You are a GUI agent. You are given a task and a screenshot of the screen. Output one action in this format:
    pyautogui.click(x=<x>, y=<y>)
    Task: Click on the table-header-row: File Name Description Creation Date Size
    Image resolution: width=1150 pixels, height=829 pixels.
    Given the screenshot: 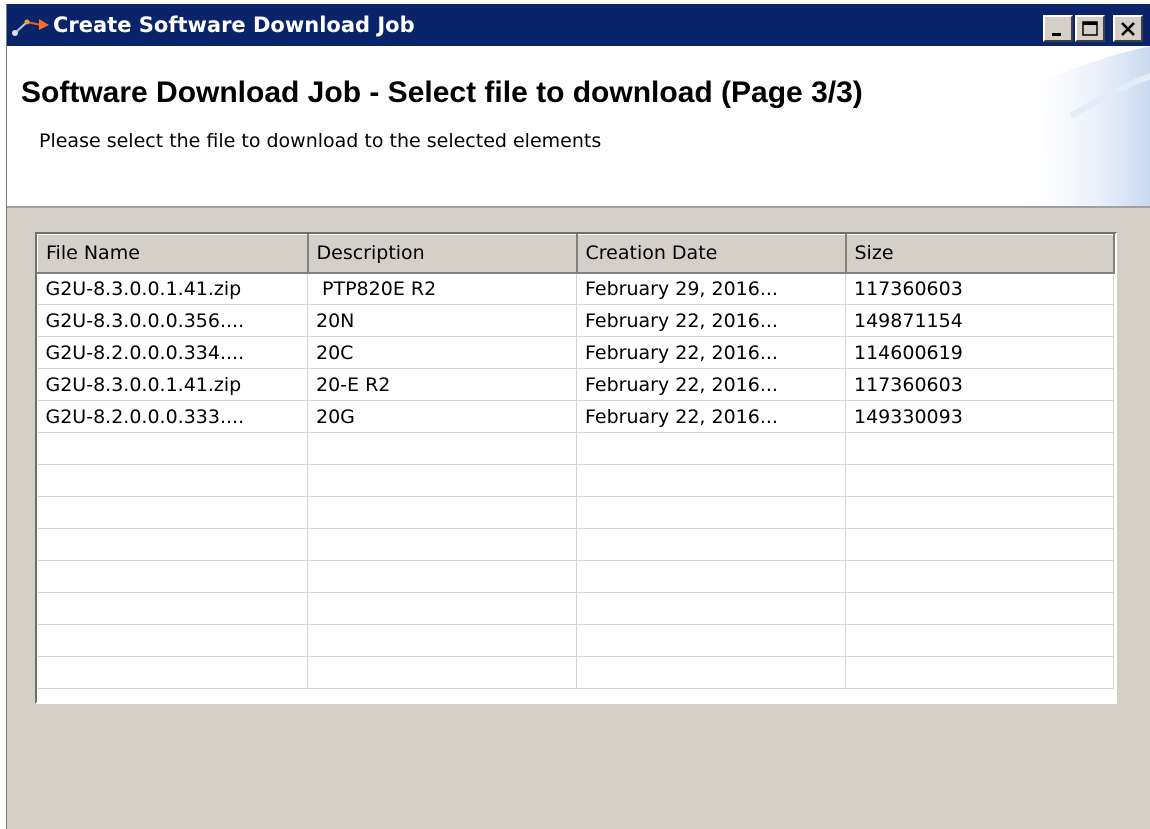 What is the action you would take?
    pyautogui.click(x=576, y=254)
    